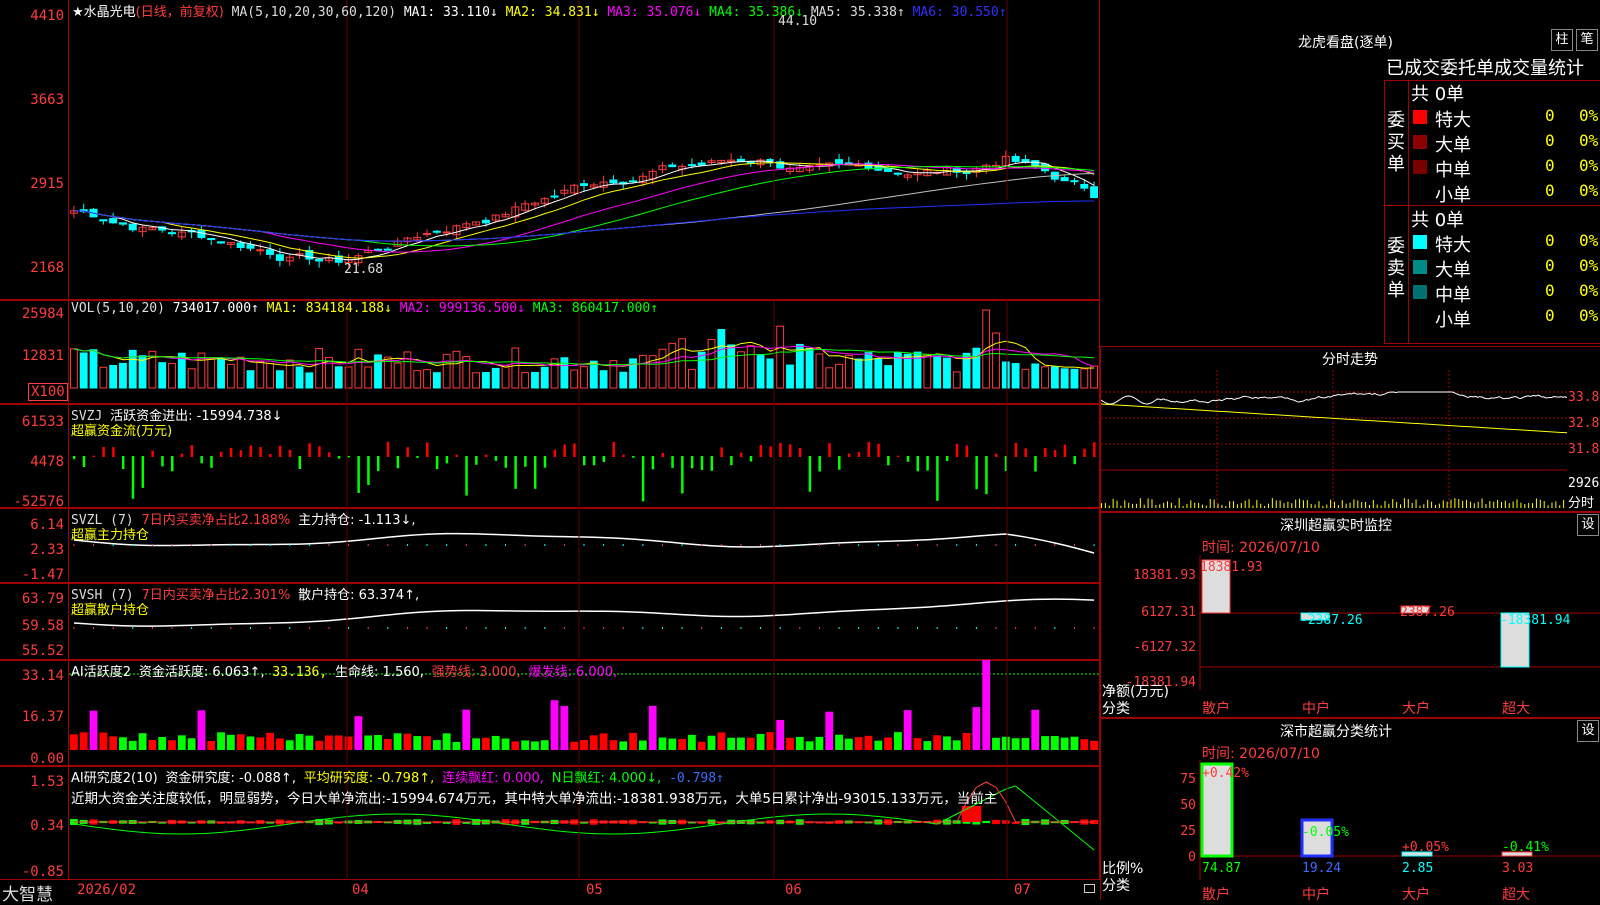  What do you see at coordinates (1116, 709) in the screenshot?
I see `monitor-cat-label: 分类` at bounding box center [1116, 709].